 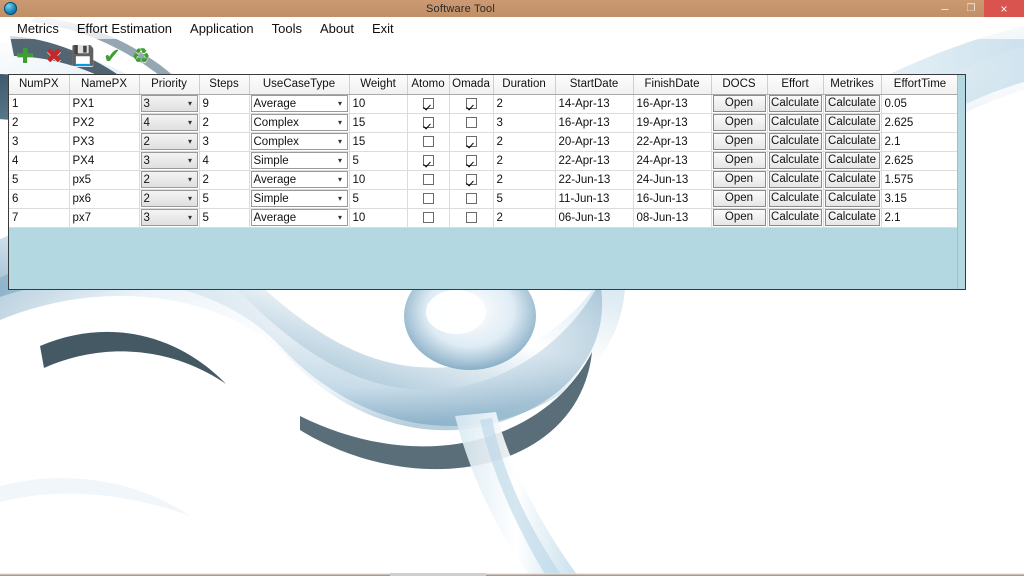 What do you see at coordinates (920, 180) in the screenshot?
I see `cell-efforttime: 1.575` at bounding box center [920, 180].